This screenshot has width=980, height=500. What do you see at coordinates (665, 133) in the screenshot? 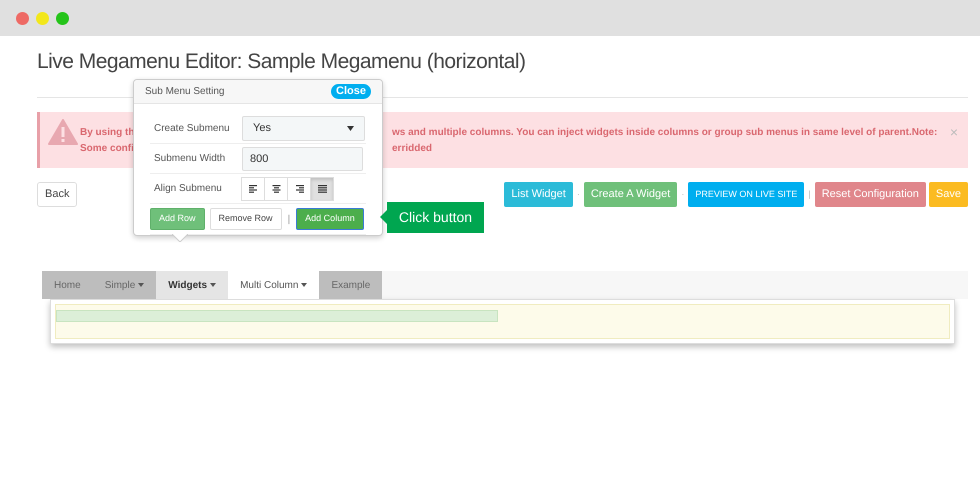
I see `alert-text: ws and multiple columns. You can inject widgets inside columns or group sub menus in same level of parent.Note:` at bounding box center [665, 133].